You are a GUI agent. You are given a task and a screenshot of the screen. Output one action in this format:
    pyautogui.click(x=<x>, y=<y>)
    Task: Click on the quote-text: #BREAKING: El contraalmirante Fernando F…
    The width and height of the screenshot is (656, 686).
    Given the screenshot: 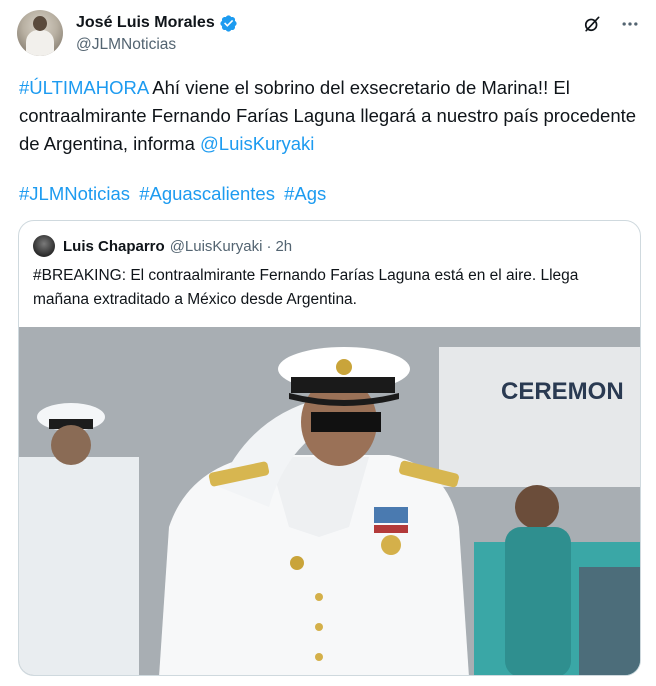 What is the action you would take?
    pyautogui.click(x=306, y=287)
    